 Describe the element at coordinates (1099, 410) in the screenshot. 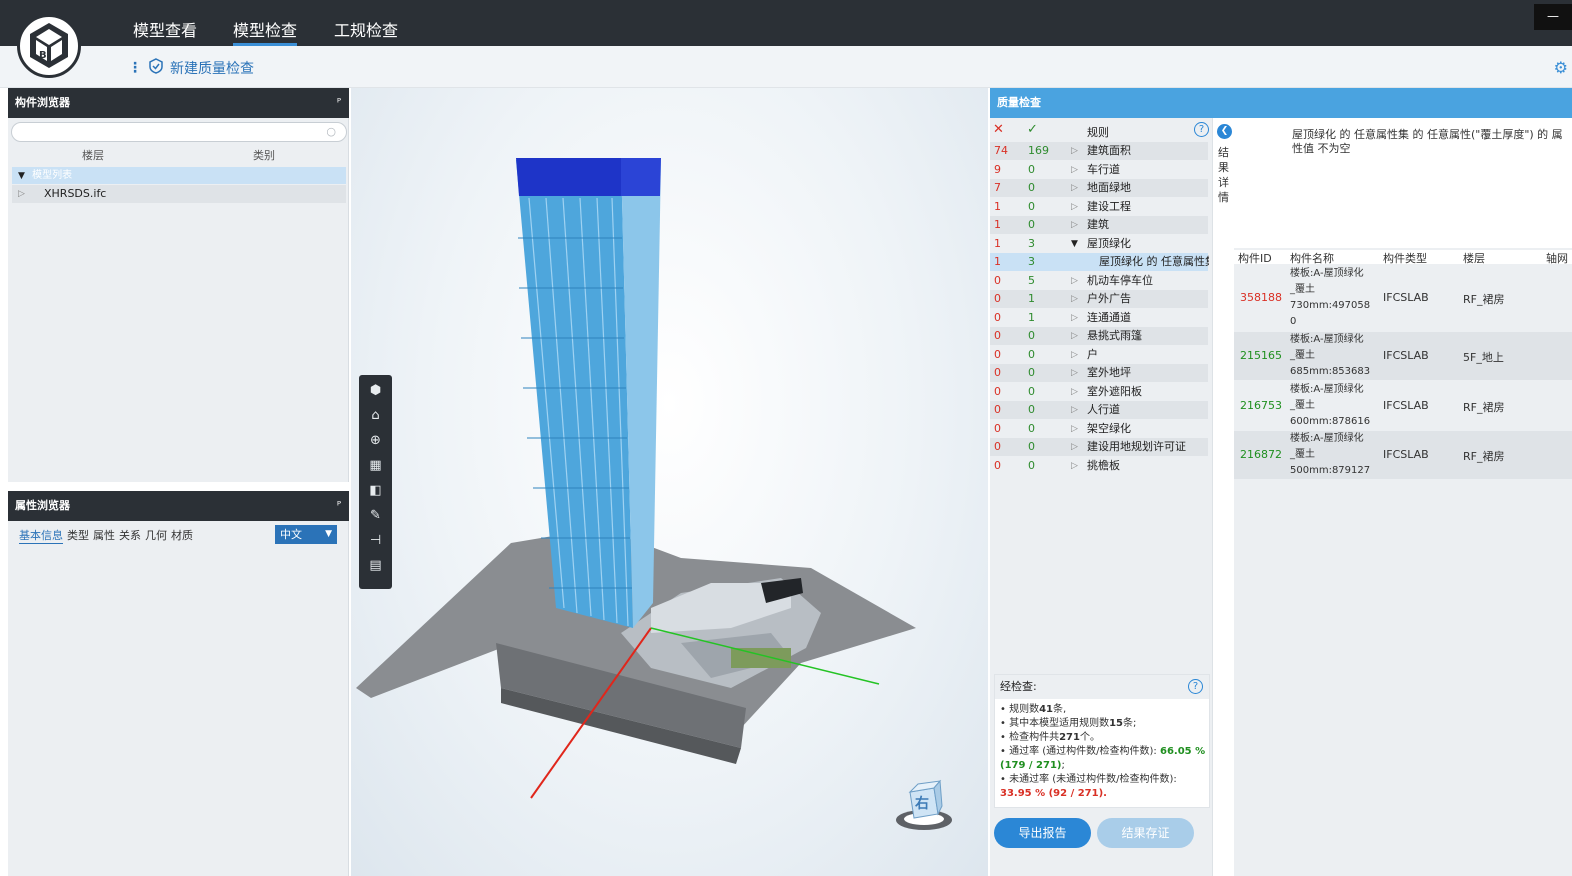

I see `rule-row: 0 0 ▷ 人行道` at that location.